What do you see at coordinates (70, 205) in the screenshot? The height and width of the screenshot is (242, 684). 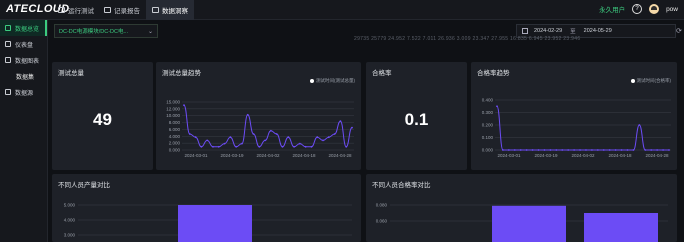 I see `y-tick-label: 5.000` at bounding box center [70, 205].